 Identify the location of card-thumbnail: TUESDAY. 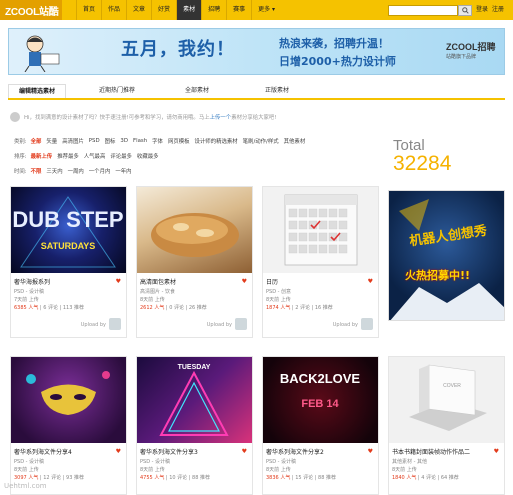
(194, 400).